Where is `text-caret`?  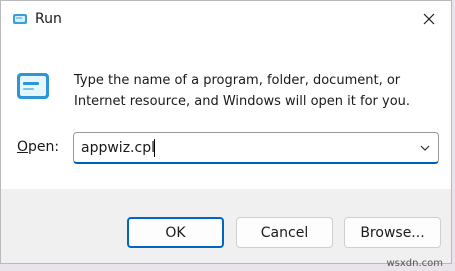
text-caret is located at coordinates (154, 148).